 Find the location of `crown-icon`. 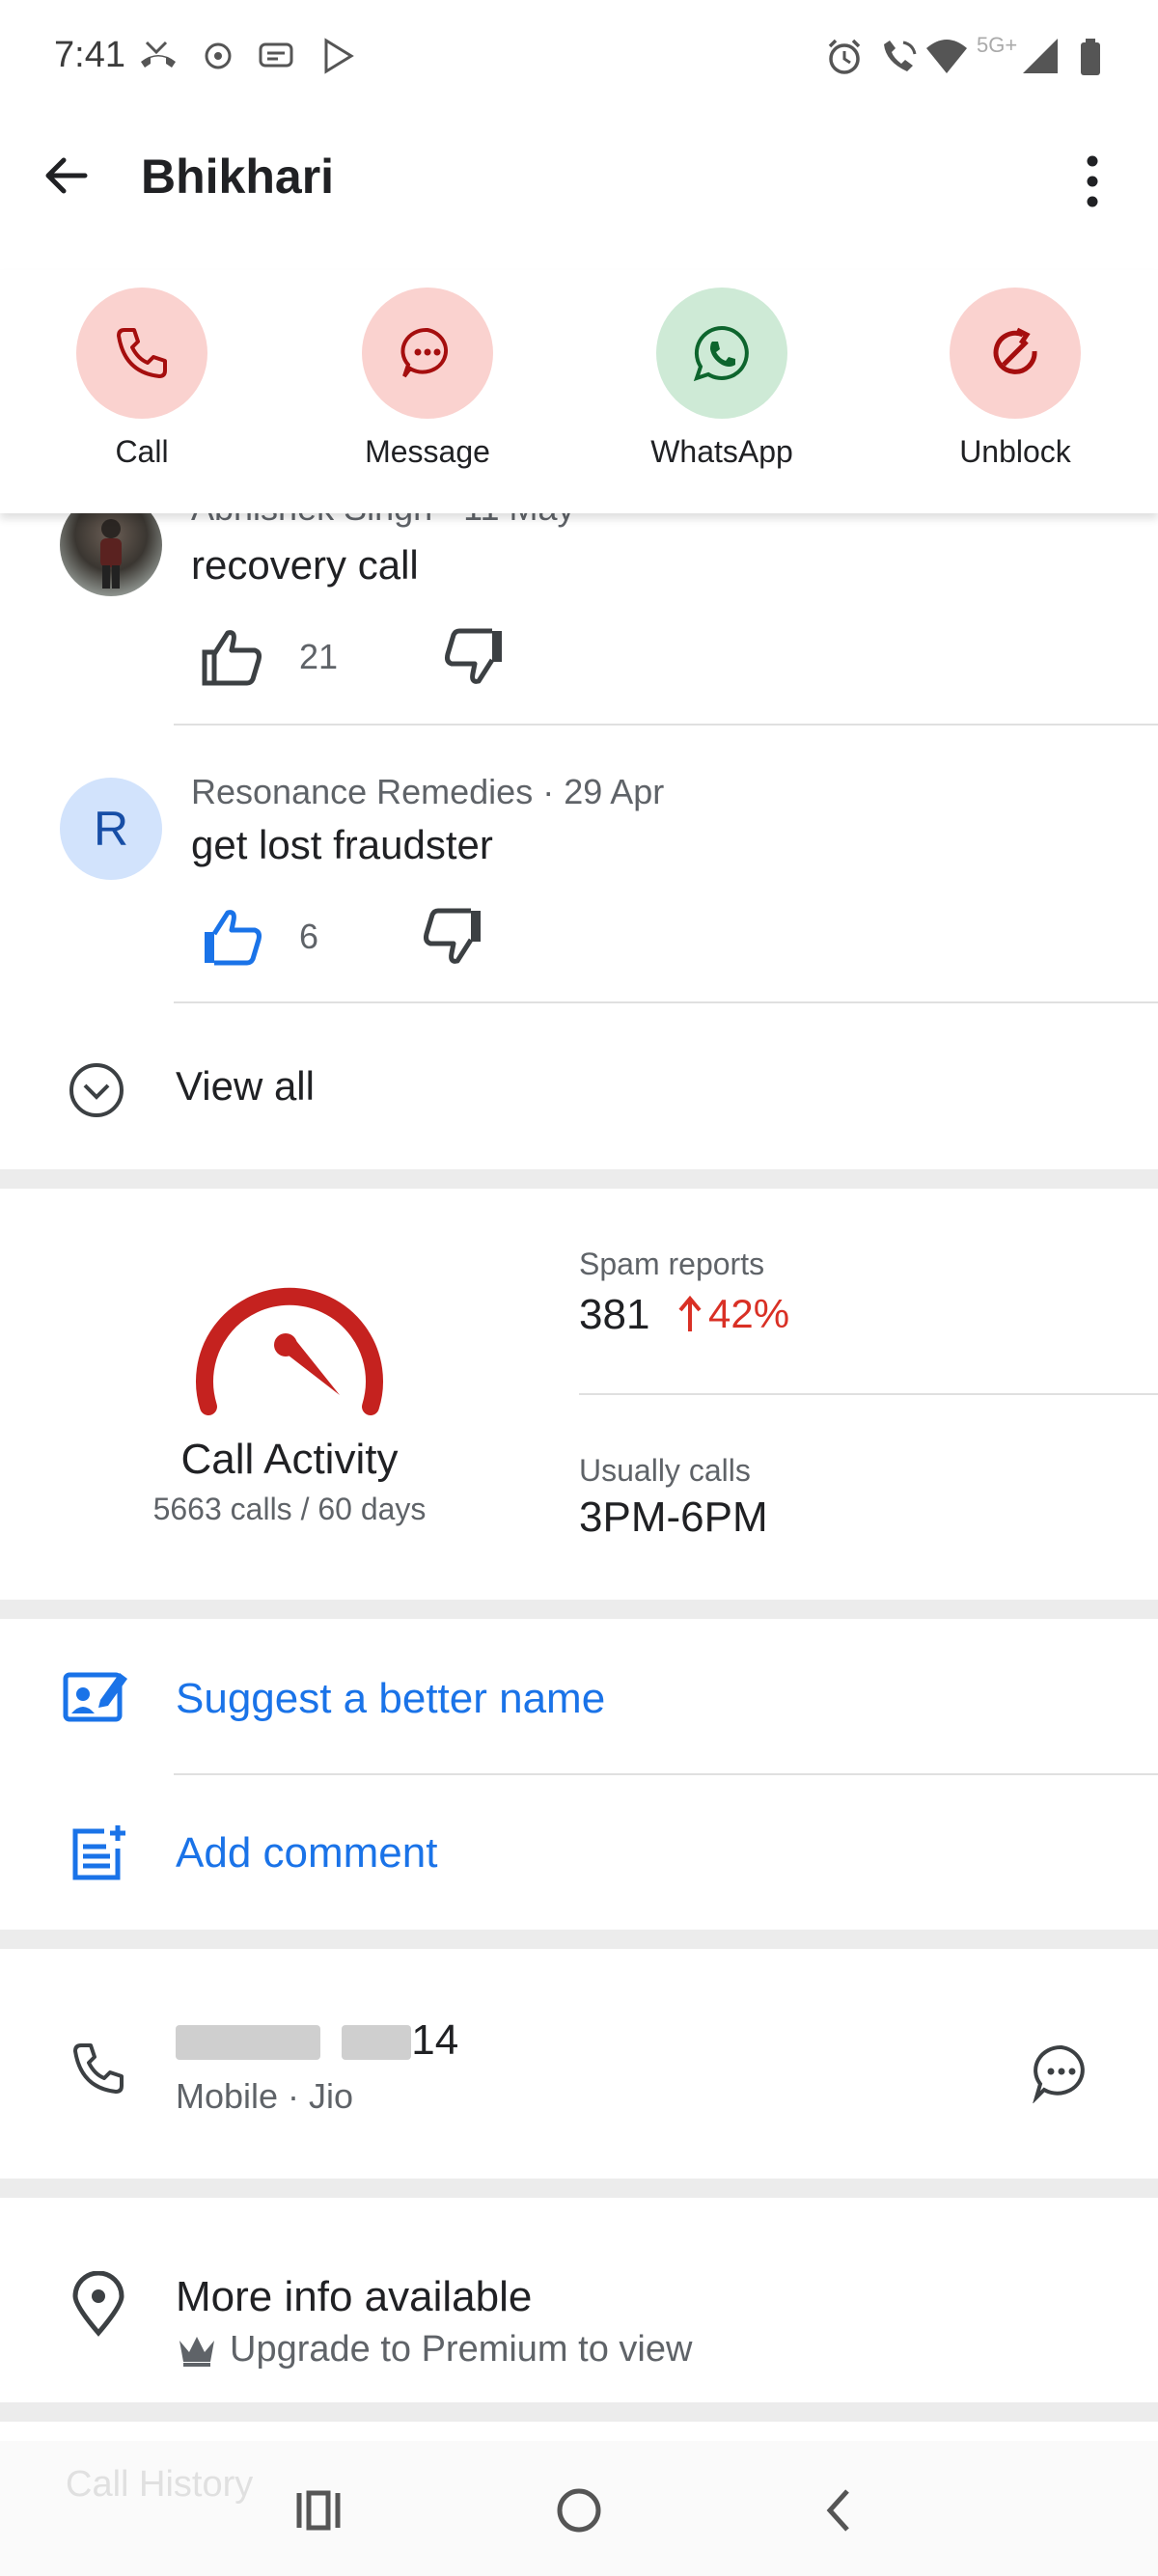

crown-icon is located at coordinates (196, 2351).